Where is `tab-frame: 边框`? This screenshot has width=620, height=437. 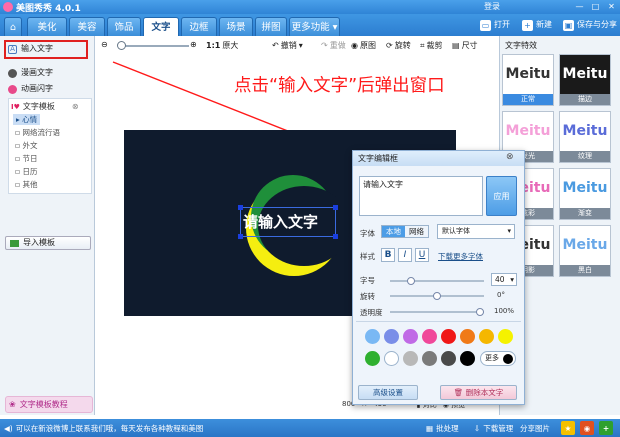
tab-frame: 边框 is located at coordinates (199, 26).